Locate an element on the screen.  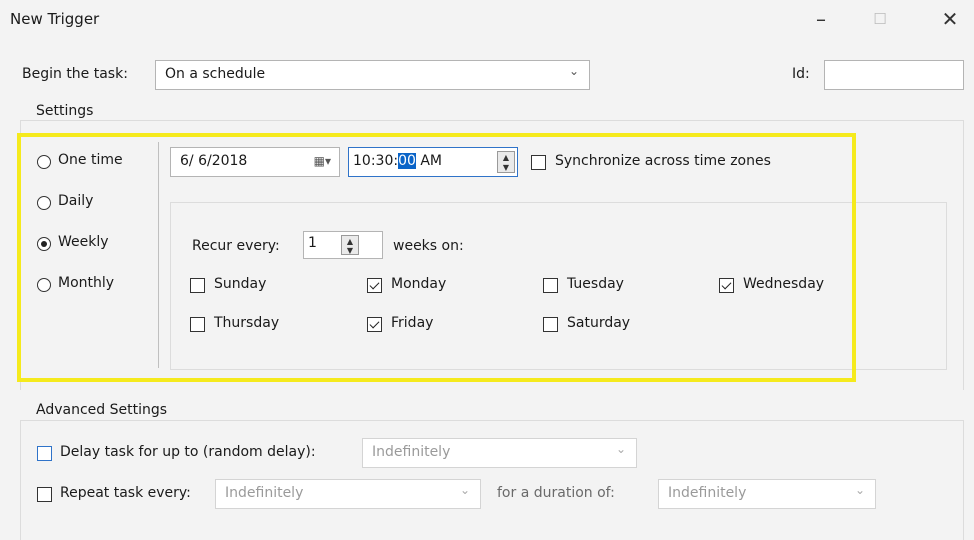
advanced-title: Advanced Settings is located at coordinates (102, 410).